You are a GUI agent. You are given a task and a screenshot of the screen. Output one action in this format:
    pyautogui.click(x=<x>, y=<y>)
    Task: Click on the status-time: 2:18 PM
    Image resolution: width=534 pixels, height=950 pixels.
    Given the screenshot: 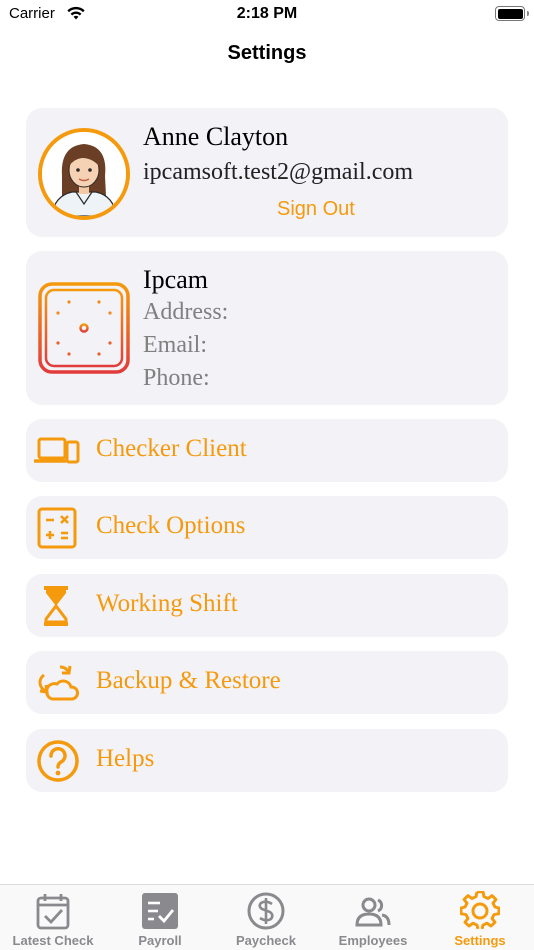 What is the action you would take?
    pyautogui.click(x=267, y=13)
    